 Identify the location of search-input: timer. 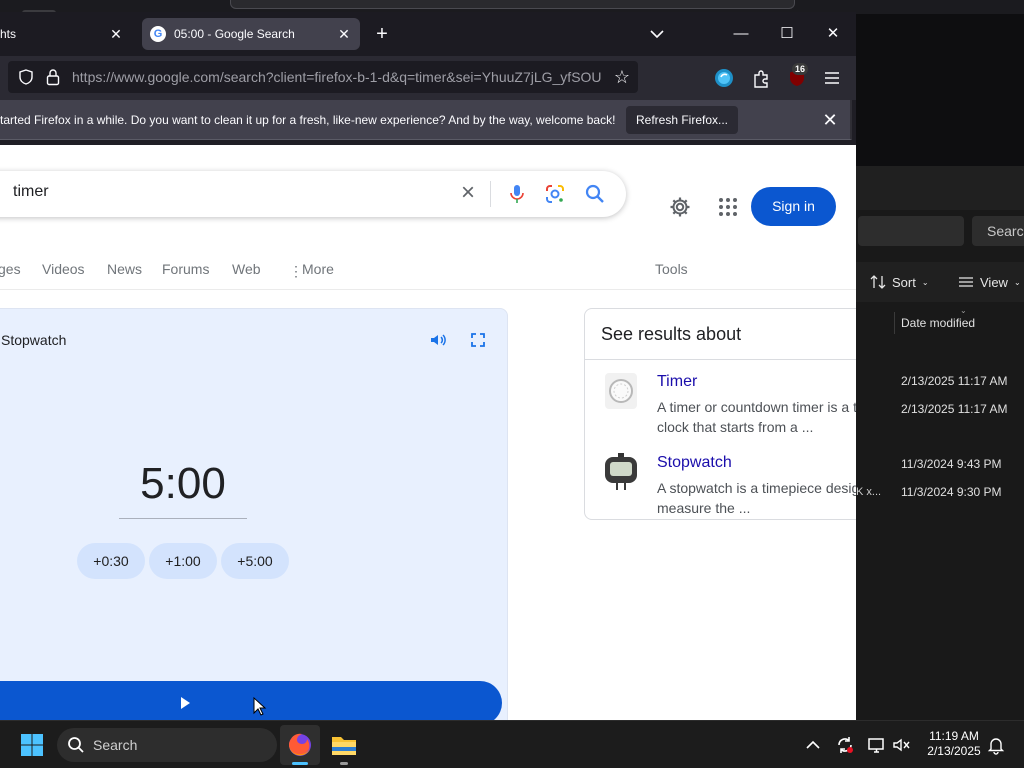
(31, 192).